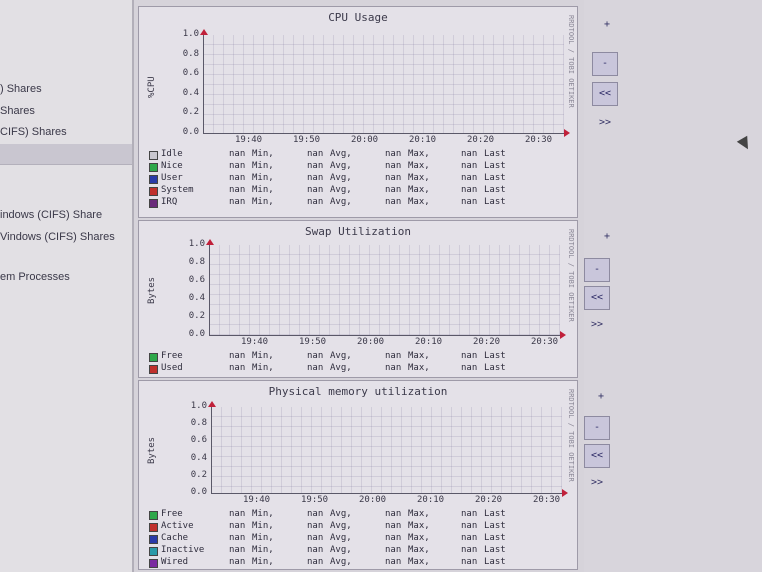 The height and width of the screenshot is (572, 762). I want to click on zoom-out-button-swap: -, so click(597, 270).